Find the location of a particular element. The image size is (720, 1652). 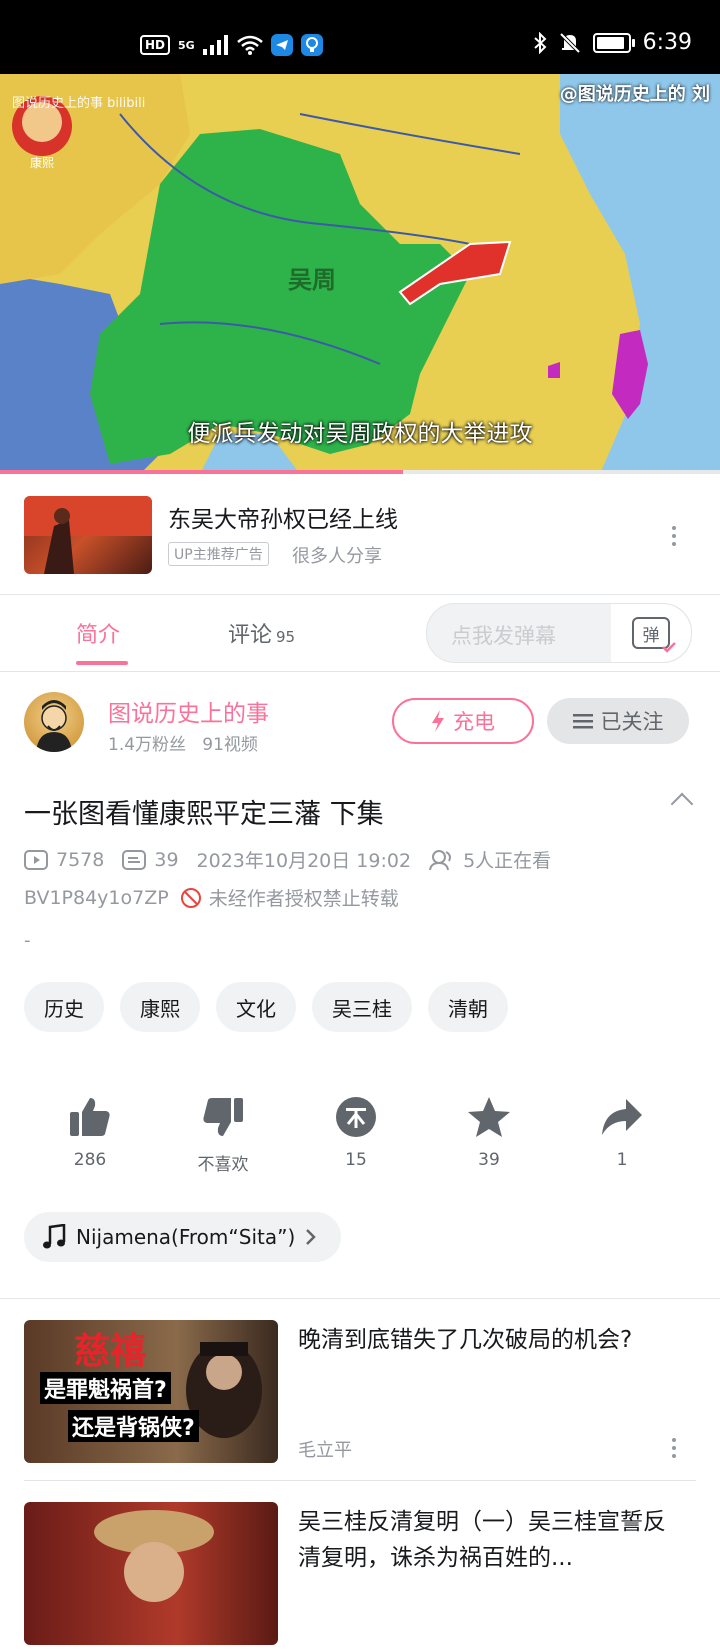

comments-count: 95 is located at coordinates (286, 637).